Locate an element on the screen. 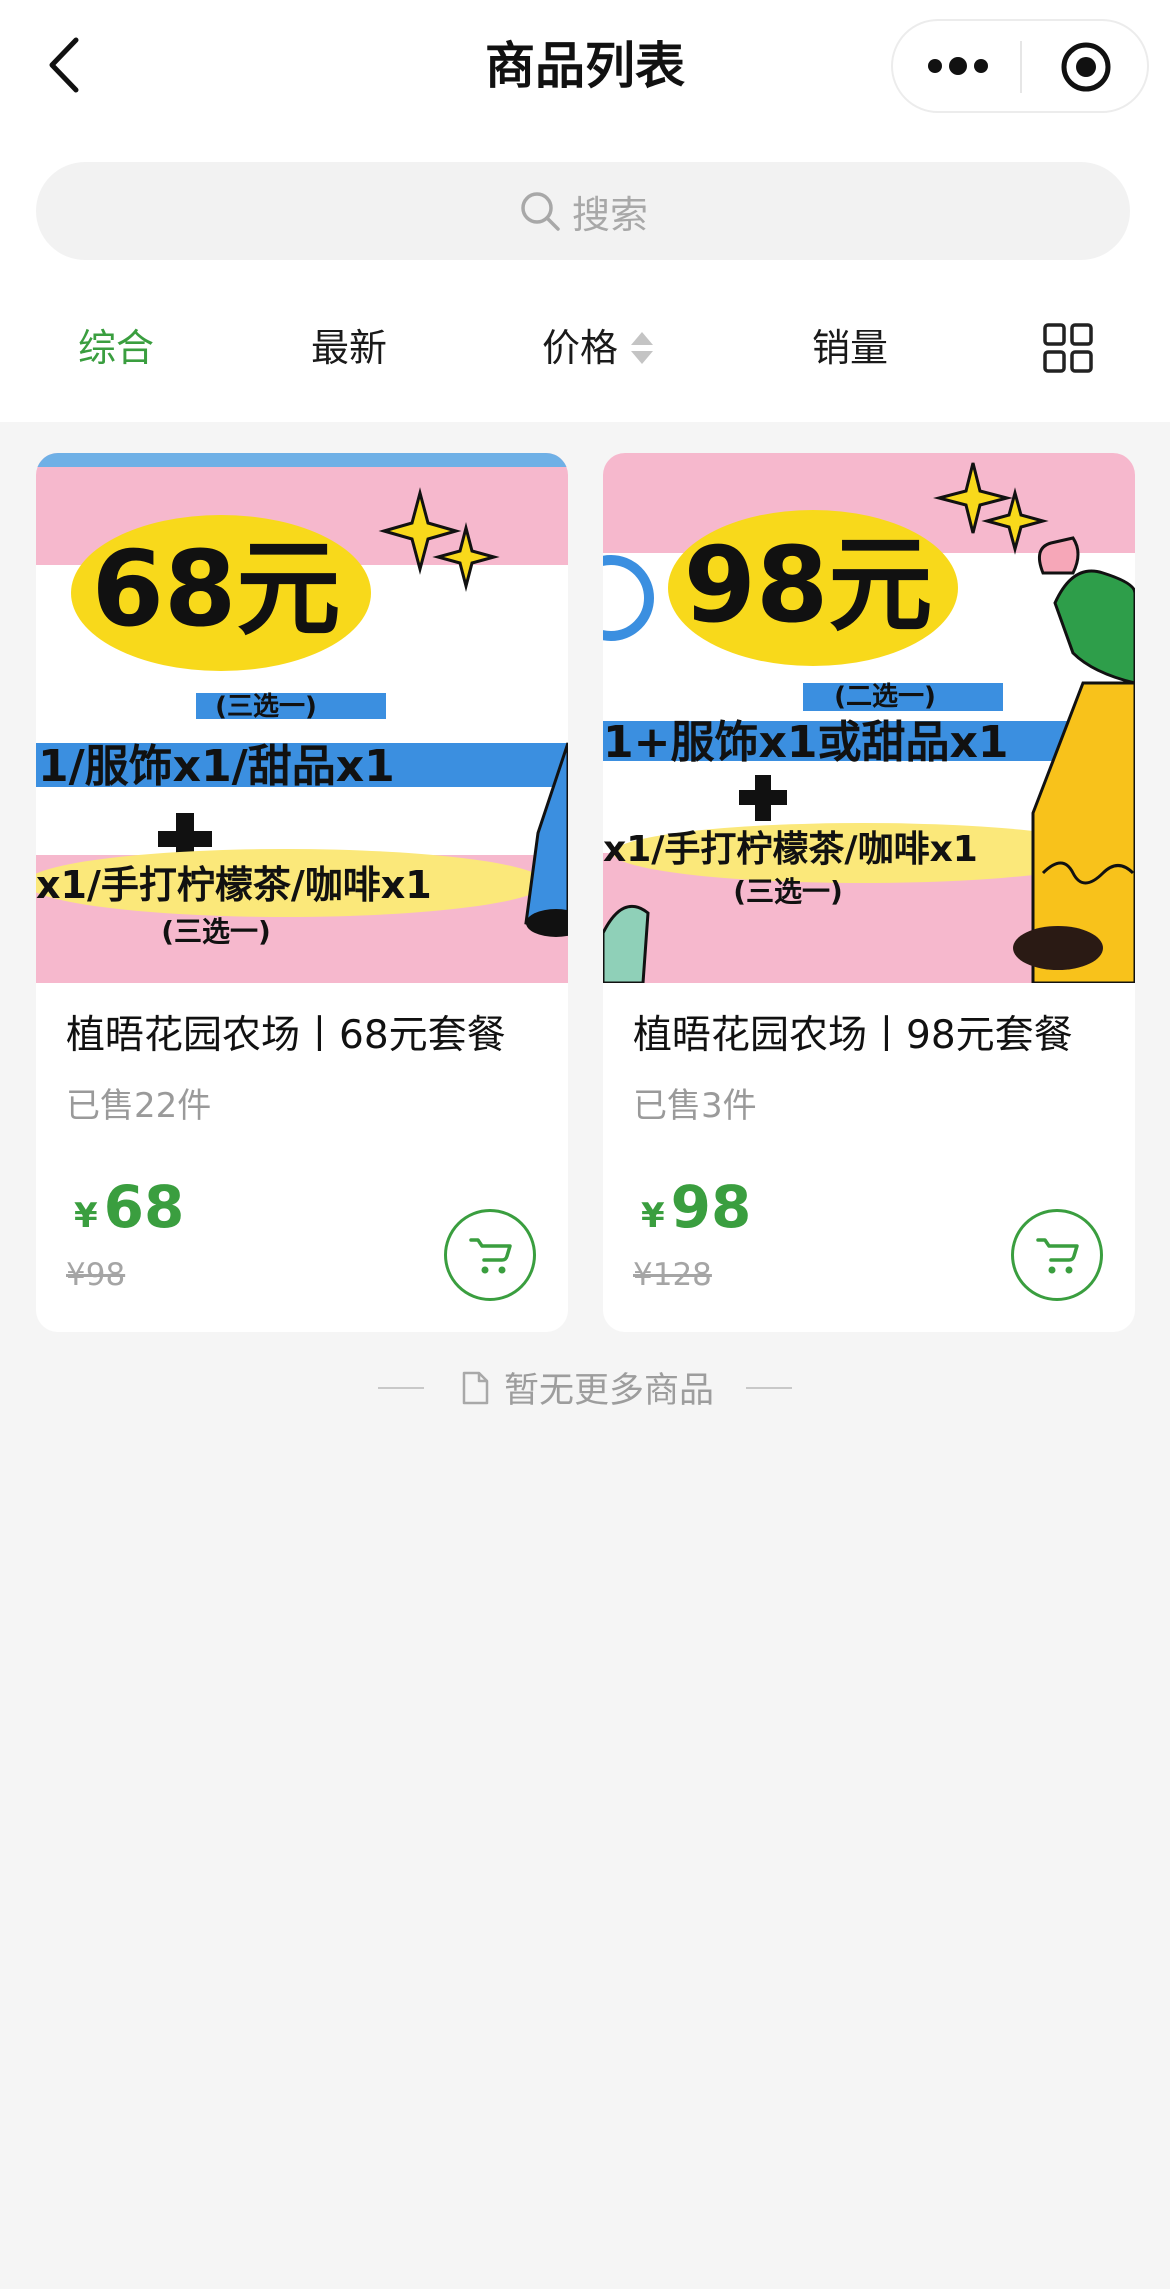  product-name: 植晤花园农场丨98元套餐 is located at coordinates (853, 1036).